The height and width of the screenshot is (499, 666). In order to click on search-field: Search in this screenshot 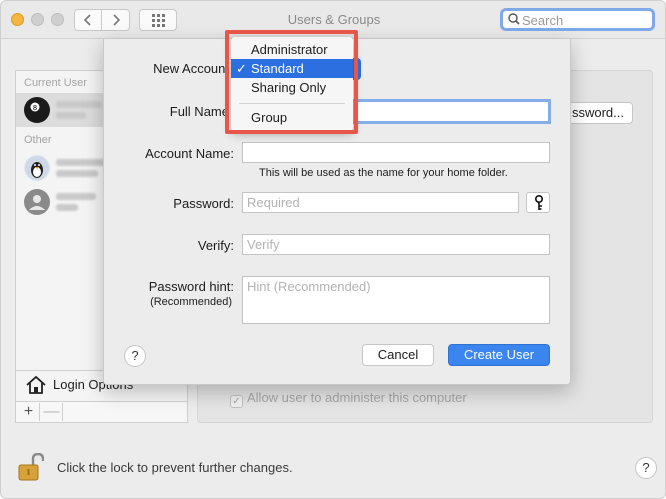, I will do `click(577, 19)`.